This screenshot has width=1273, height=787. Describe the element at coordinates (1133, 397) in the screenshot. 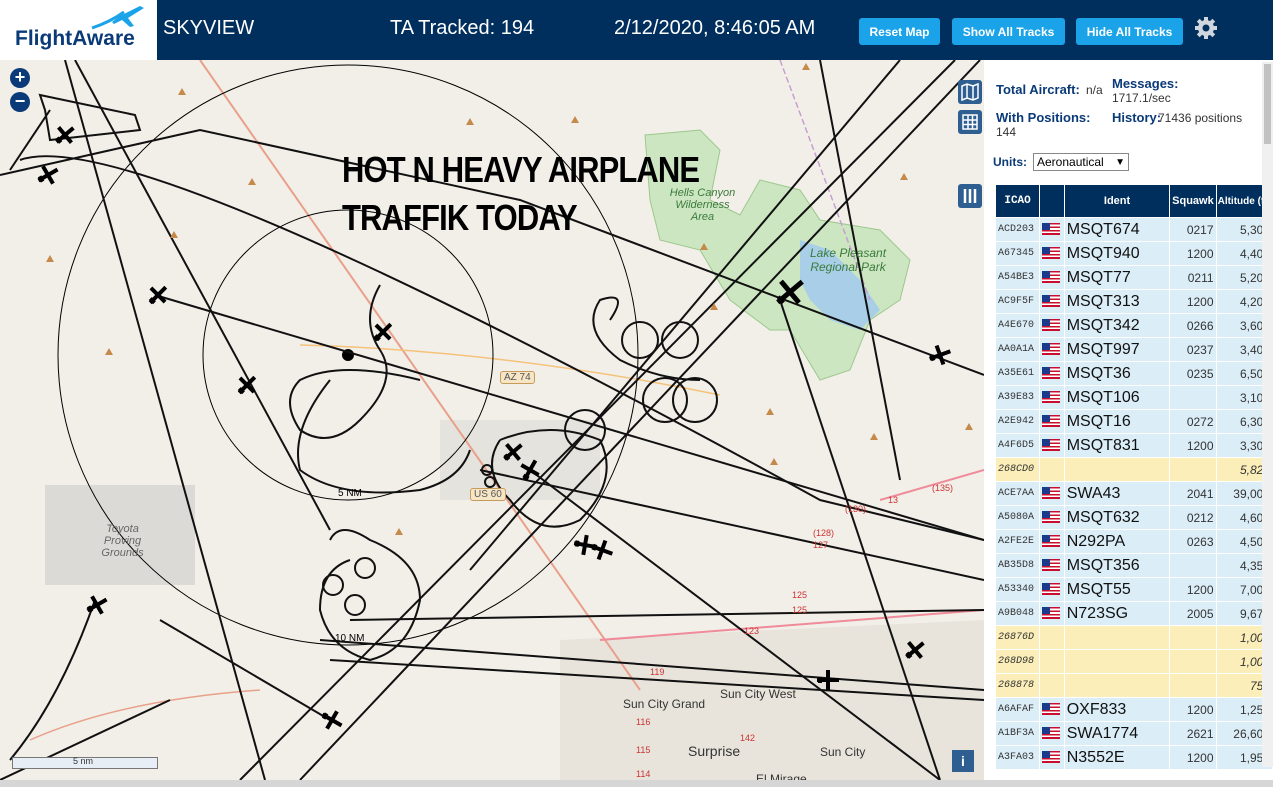

I see `aircraft-row: A39E83 MSQT106 3,100` at that location.